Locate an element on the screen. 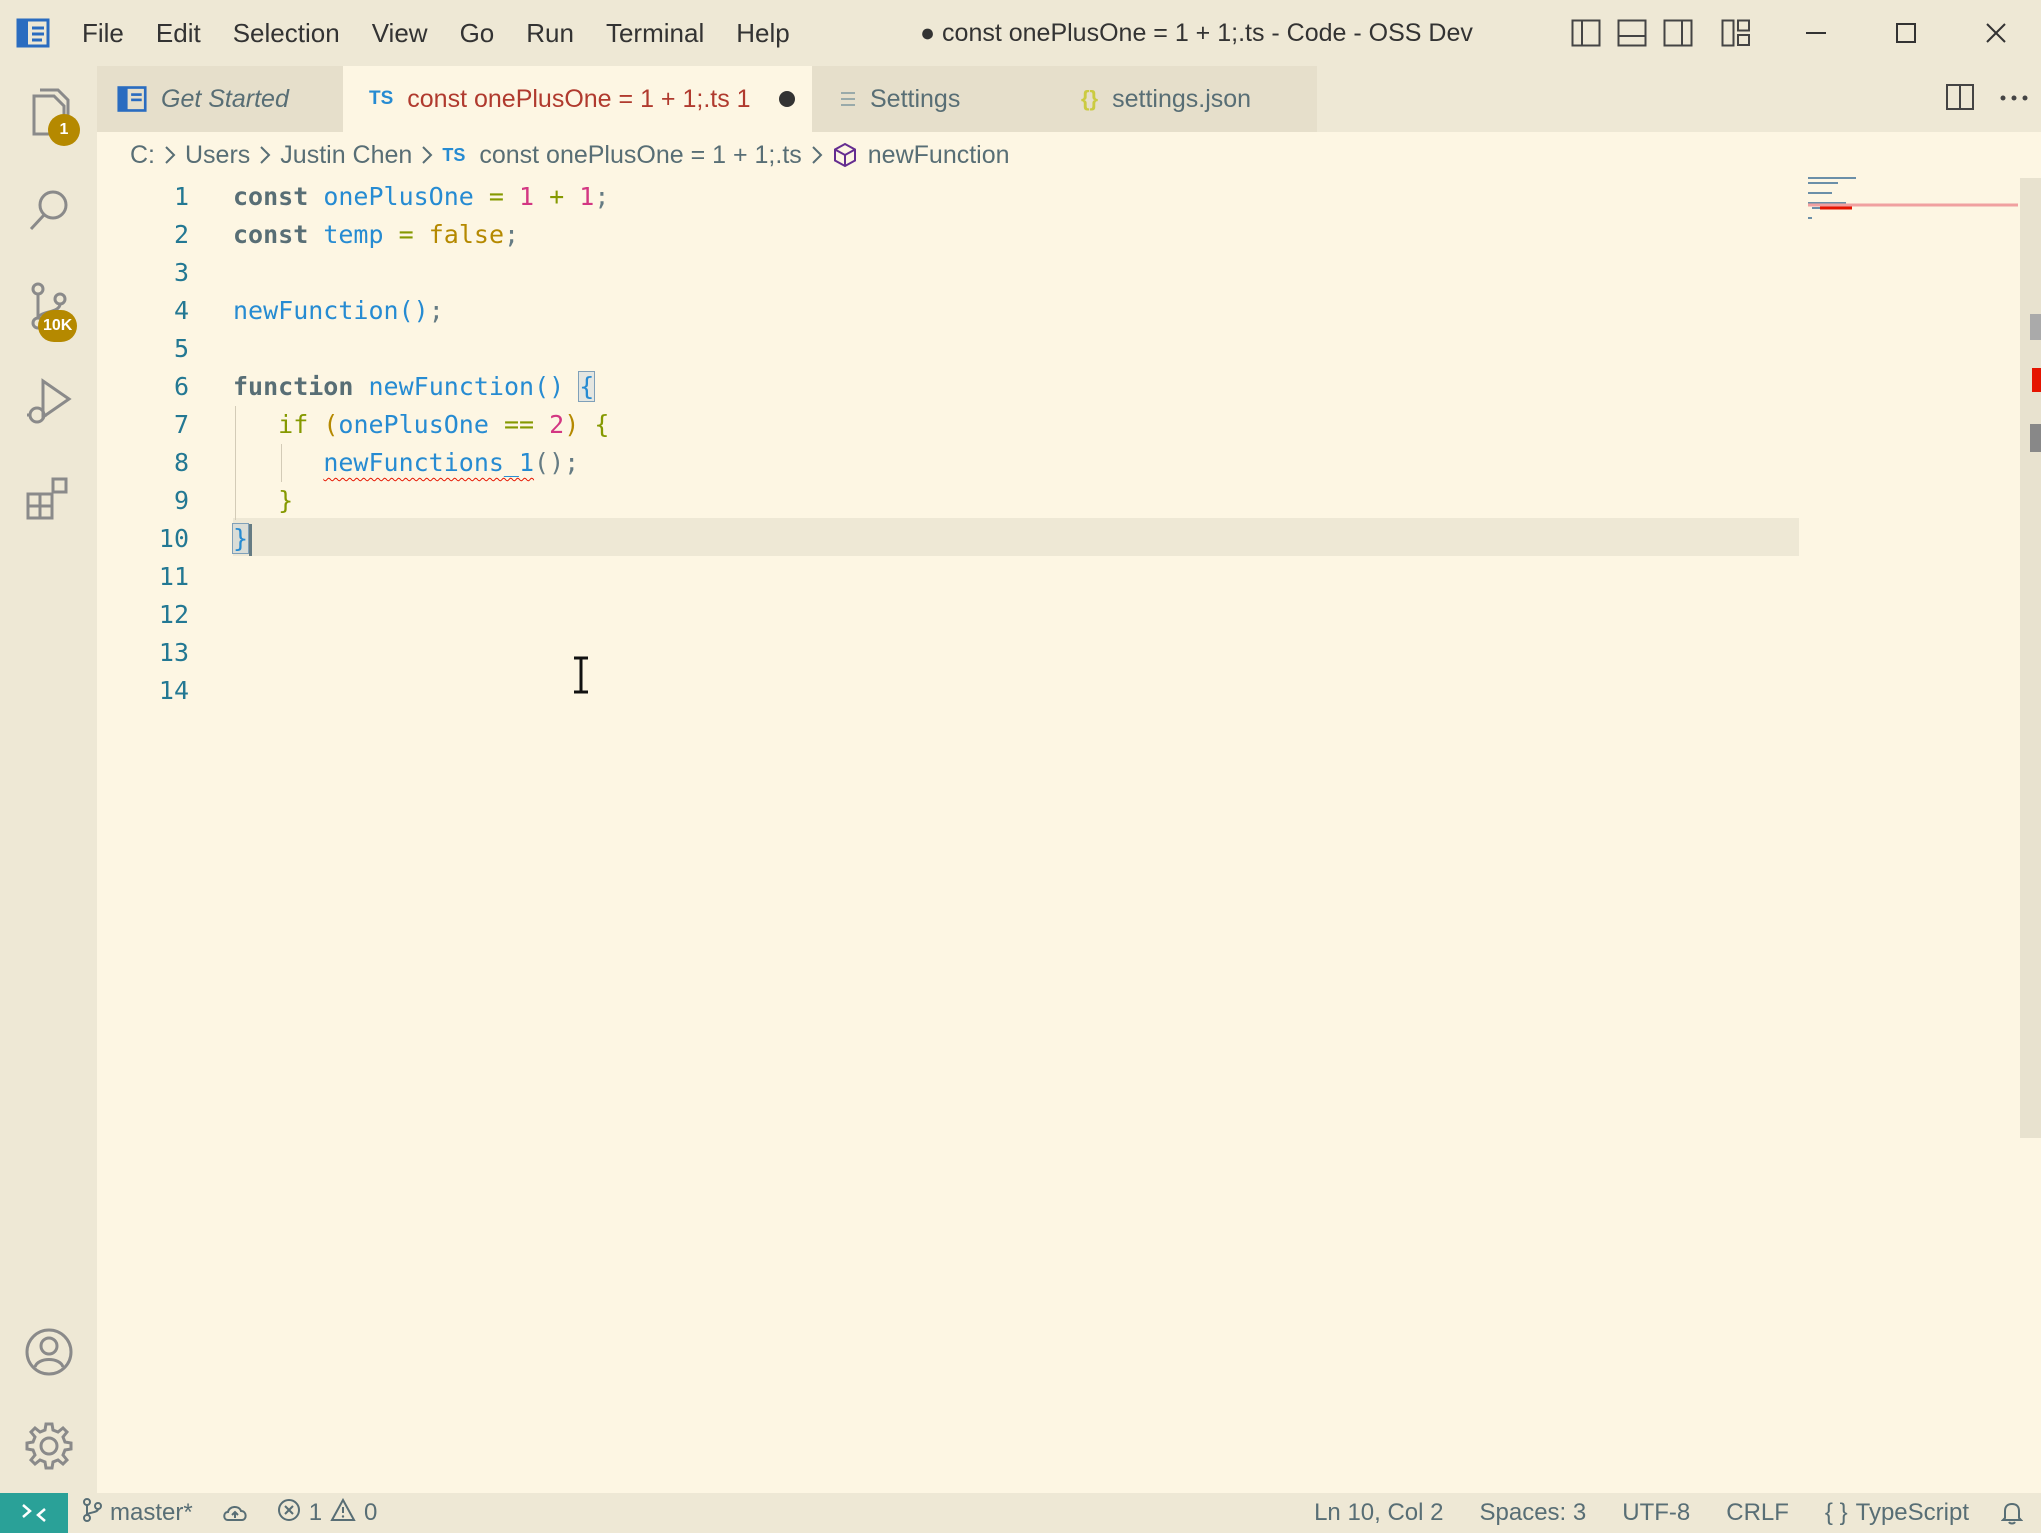 This screenshot has width=2041, height=1533. line-number: 8 is located at coordinates (181, 462).